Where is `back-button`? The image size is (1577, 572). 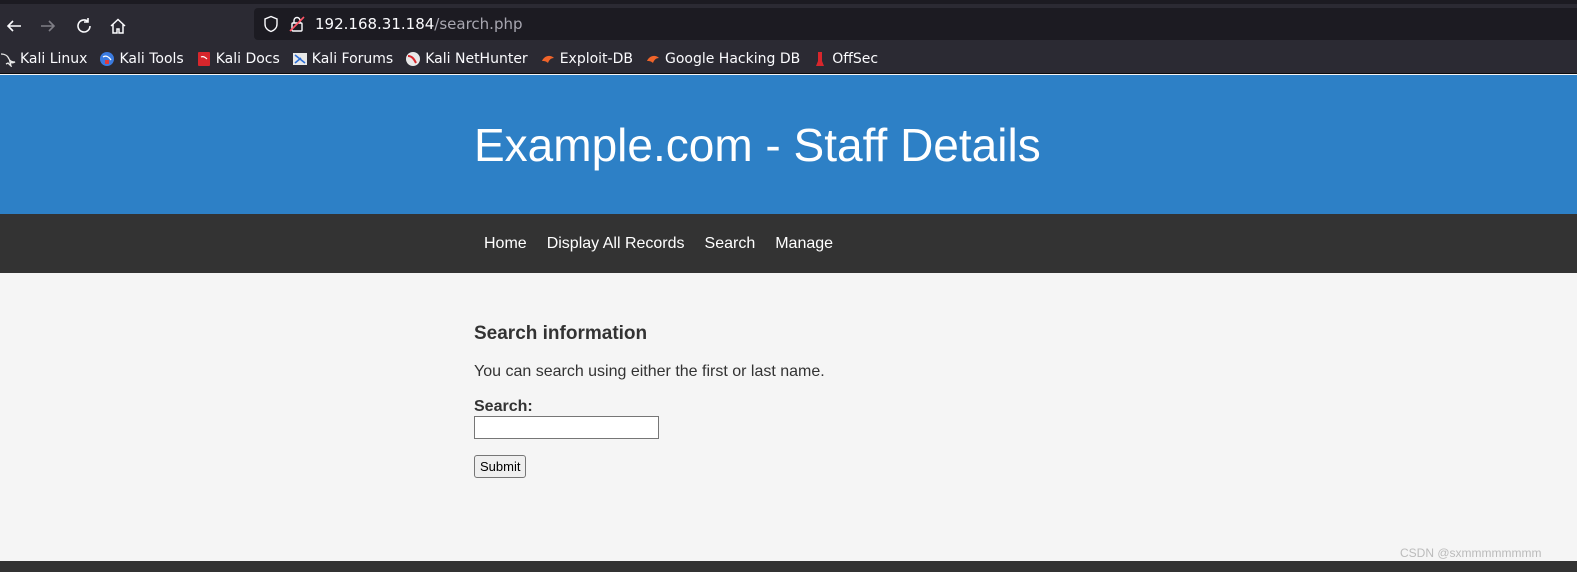 back-button is located at coordinates (14, 26).